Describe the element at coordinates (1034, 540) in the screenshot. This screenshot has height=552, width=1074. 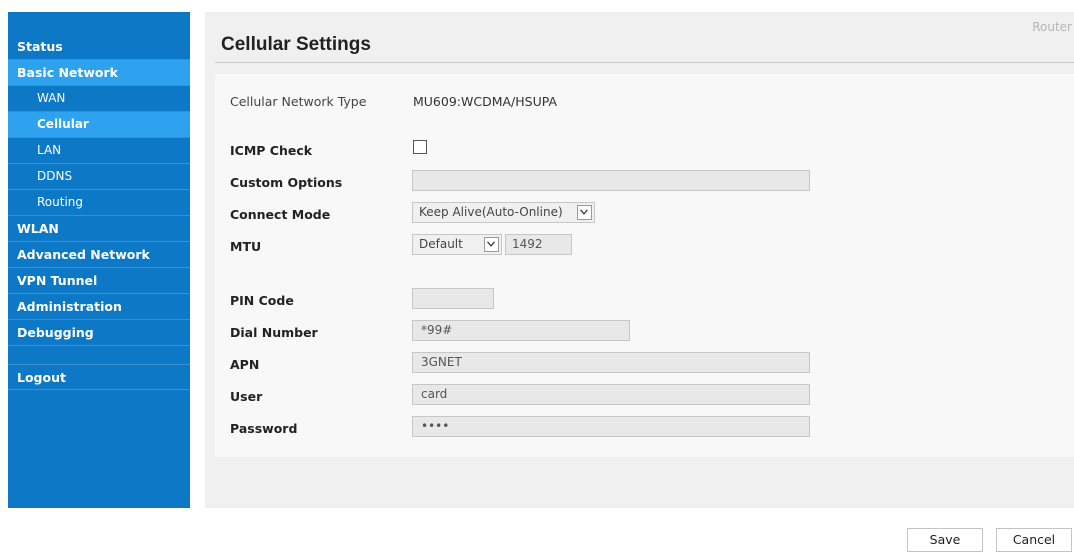
I see `cancel-button: Cancel` at that location.